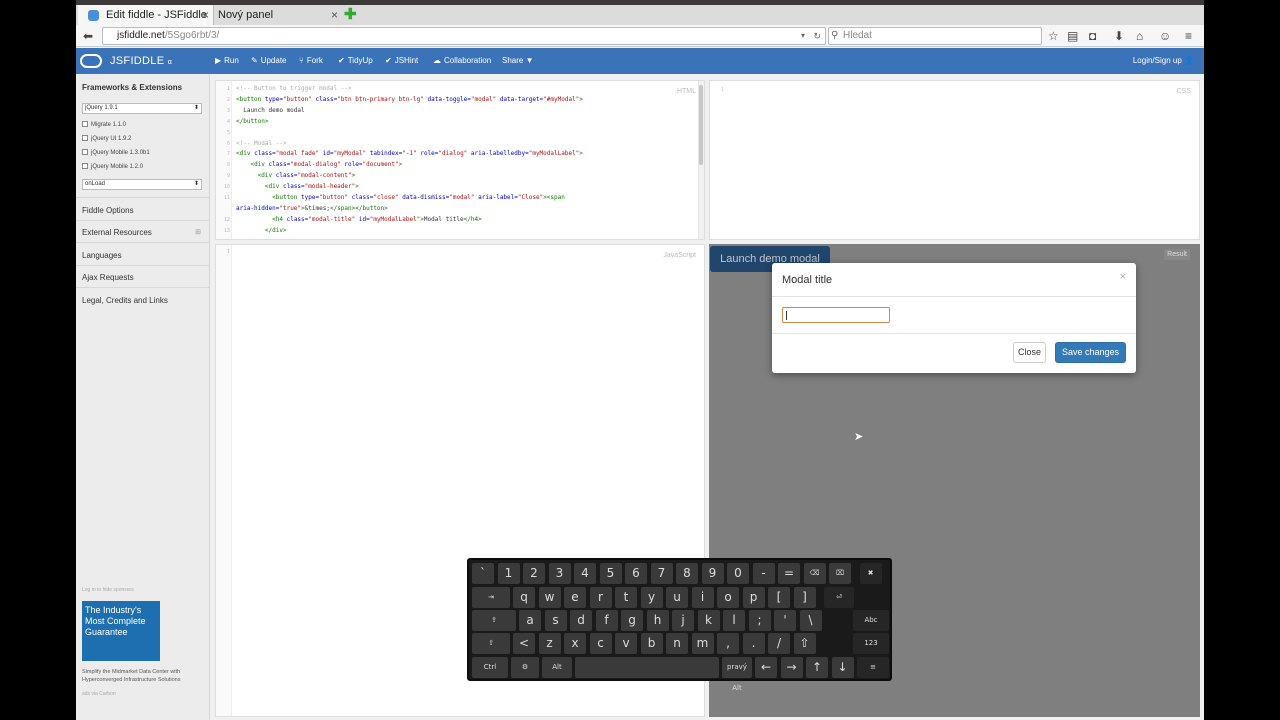  I want to click on key: r, so click(600, 597).